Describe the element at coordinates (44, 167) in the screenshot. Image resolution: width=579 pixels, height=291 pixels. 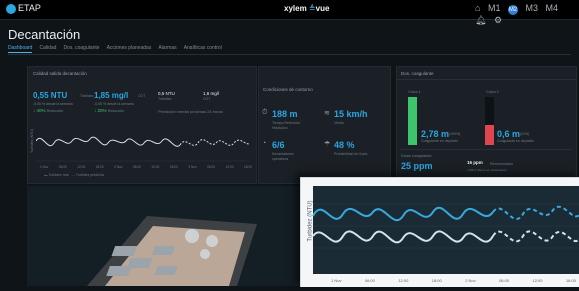
I see `x-tick: 1 Nov` at that location.